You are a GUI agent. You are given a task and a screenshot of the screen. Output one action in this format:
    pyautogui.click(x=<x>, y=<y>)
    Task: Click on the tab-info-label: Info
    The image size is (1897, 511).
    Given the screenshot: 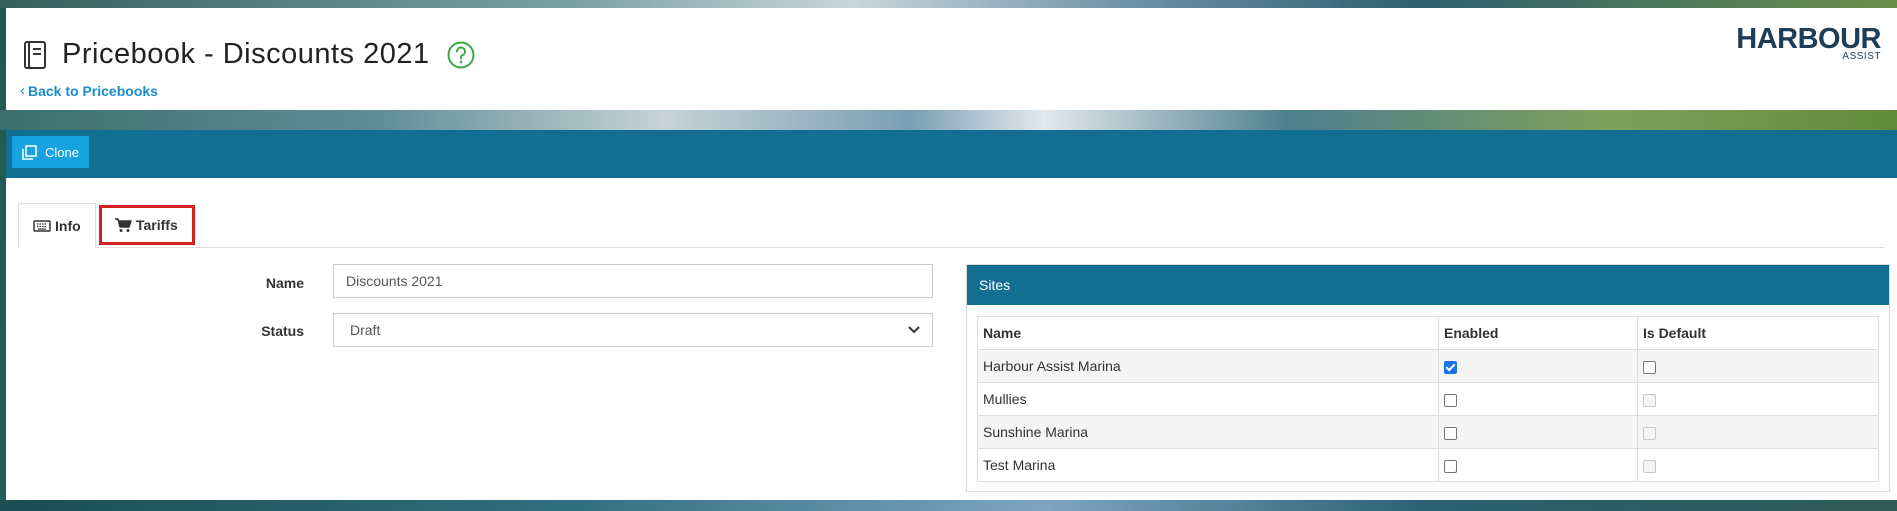 What is the action you would take?
    pyautogui.click(x=68, y=225)
    